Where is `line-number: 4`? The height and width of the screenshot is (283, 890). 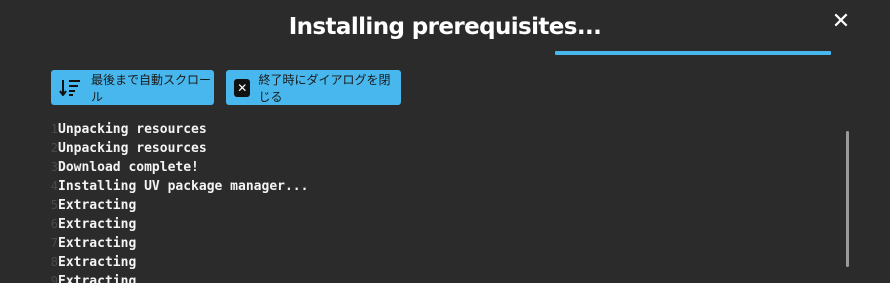
line-number: 4 is located at coordinates (54, 186).